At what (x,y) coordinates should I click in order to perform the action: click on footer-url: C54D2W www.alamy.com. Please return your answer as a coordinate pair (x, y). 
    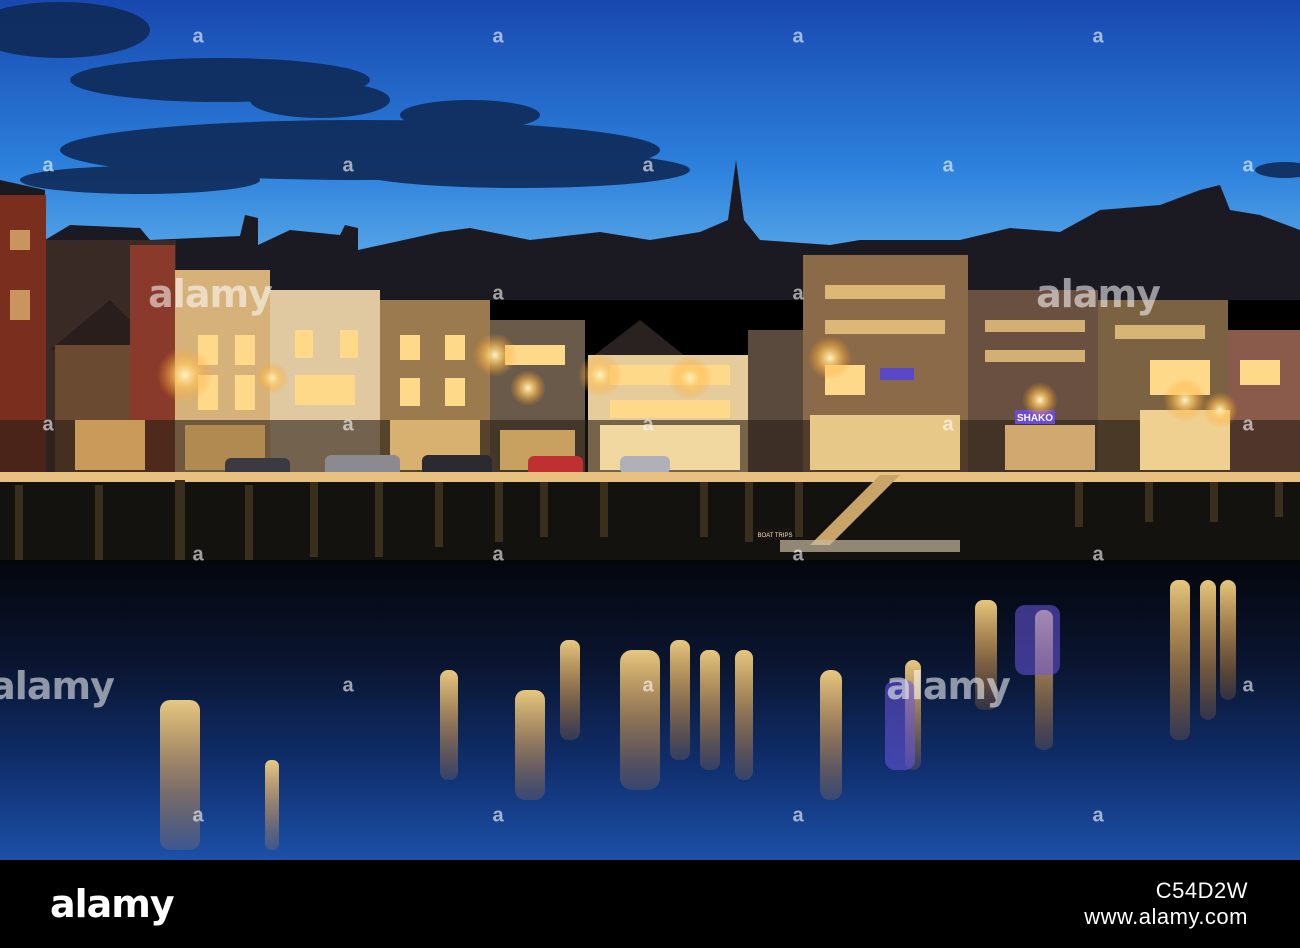
    Looking at the image, I should click on (1166, 904).